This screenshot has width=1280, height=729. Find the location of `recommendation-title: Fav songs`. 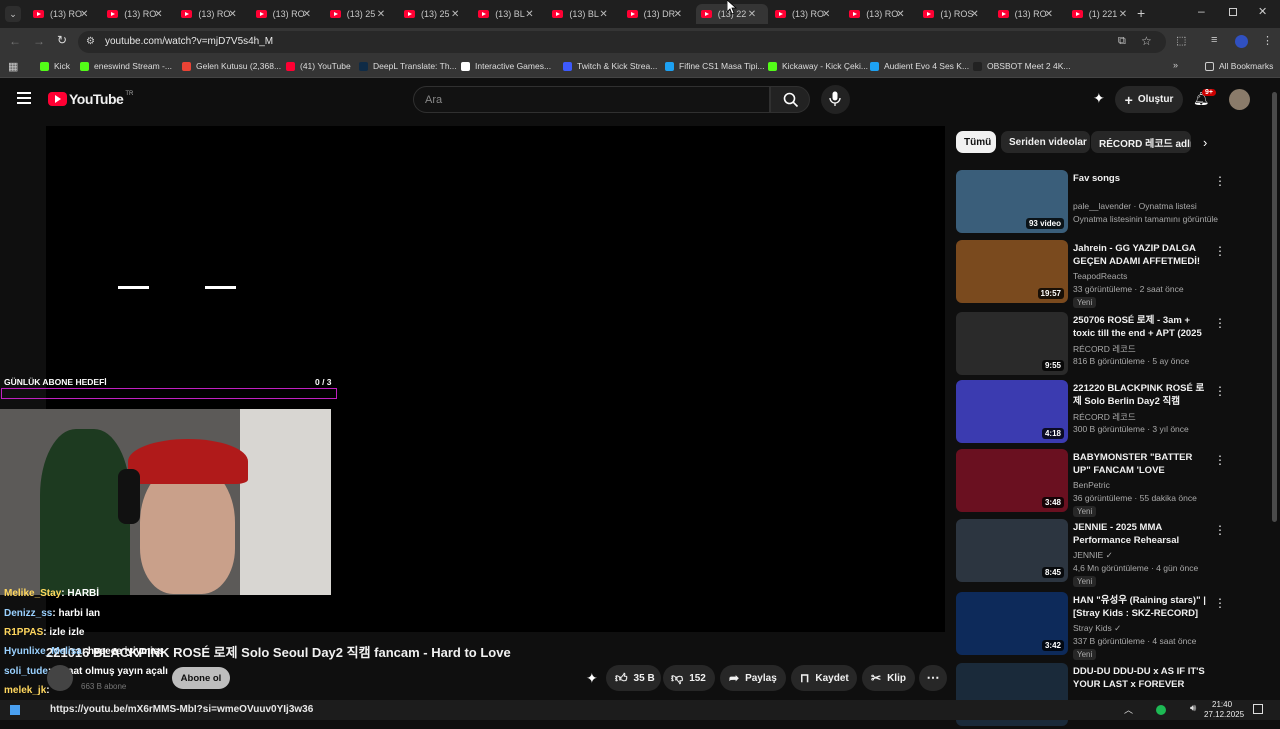

recommendation-title: Fav songs is located at coordinates (1140, 178).